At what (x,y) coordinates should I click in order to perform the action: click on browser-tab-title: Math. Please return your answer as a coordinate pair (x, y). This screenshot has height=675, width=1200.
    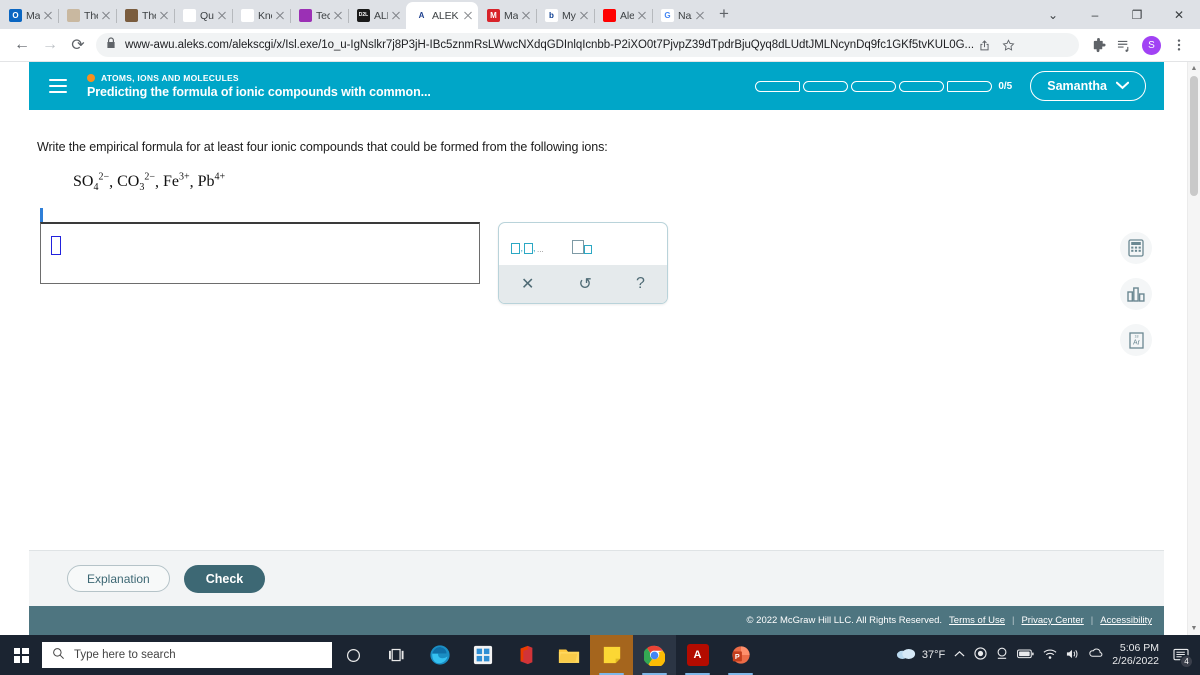
    Looking at the image, I should click on (511, 15).